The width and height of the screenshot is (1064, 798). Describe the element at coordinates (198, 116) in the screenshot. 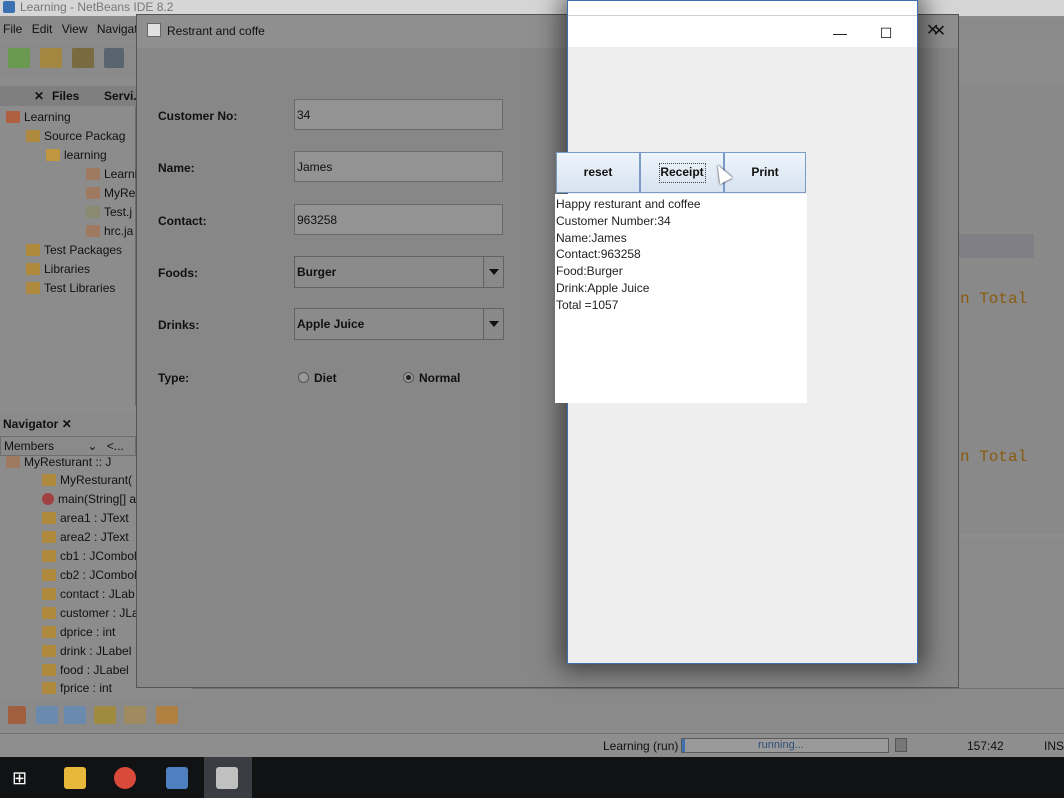

I see `customer-no-label: Customer No:` at that location.